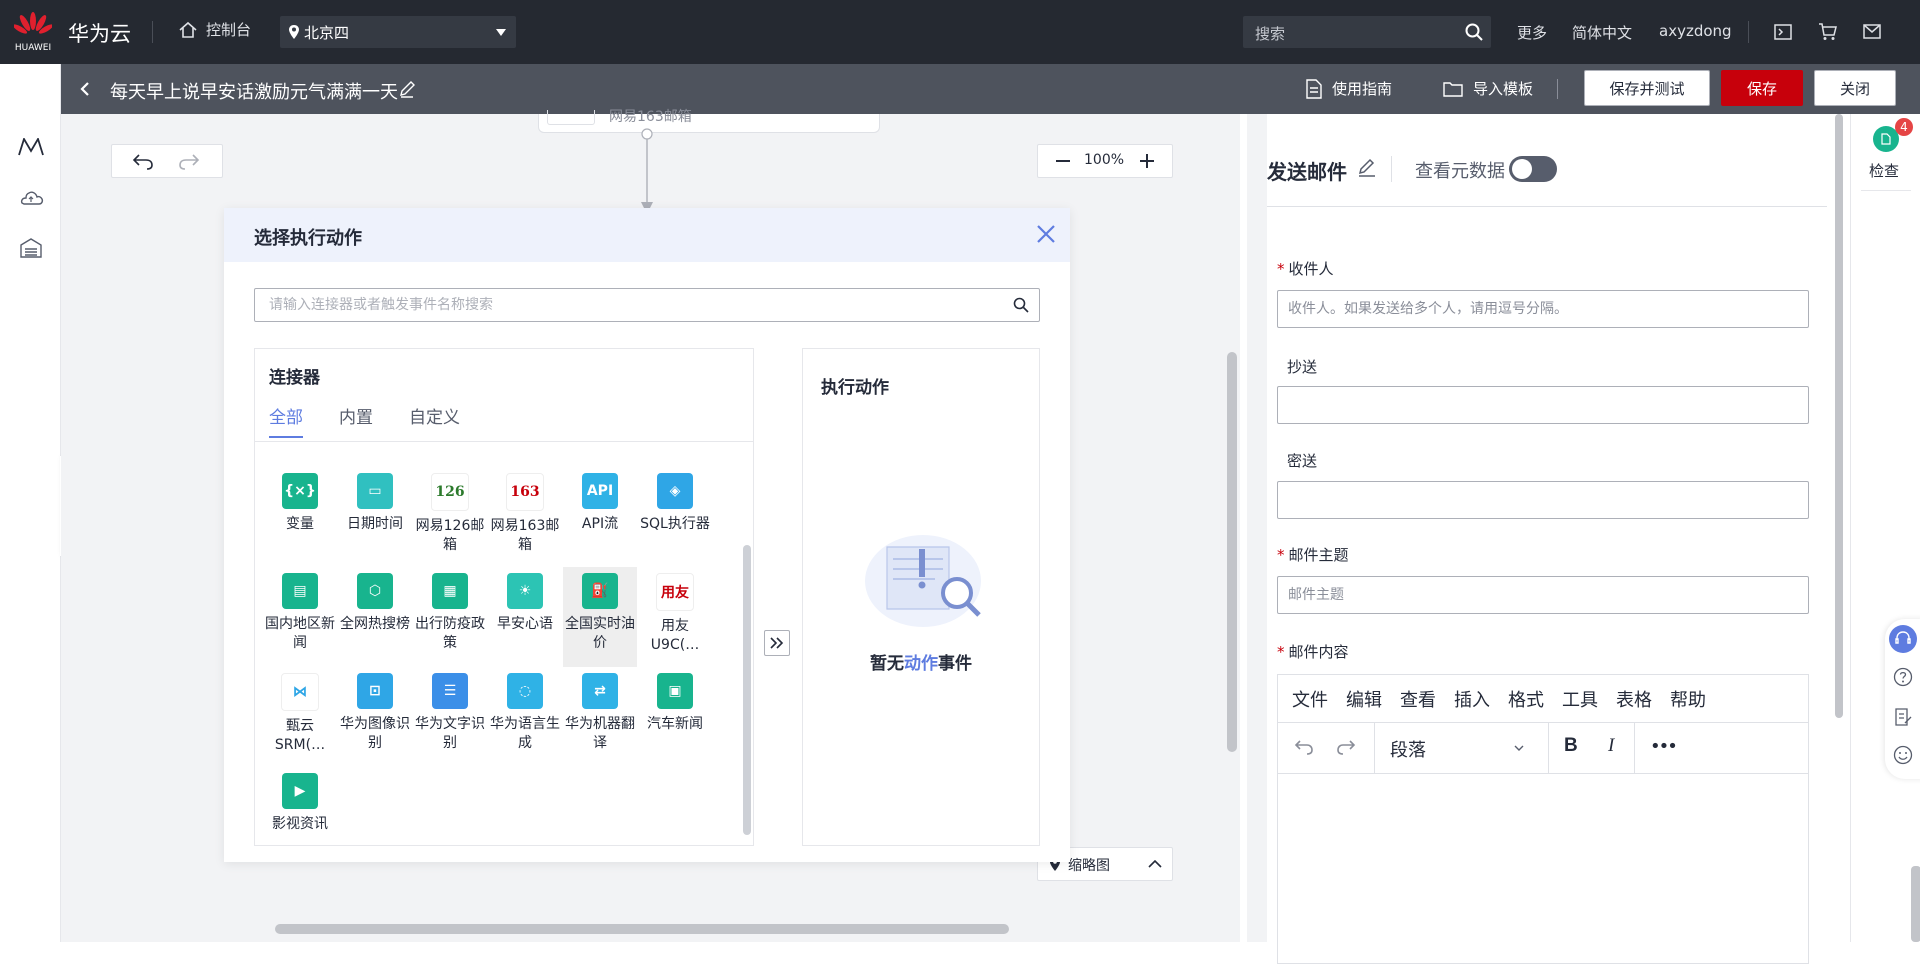  I want to click on connector-item: ▤ 国内地区新闻, so click(300, 617).